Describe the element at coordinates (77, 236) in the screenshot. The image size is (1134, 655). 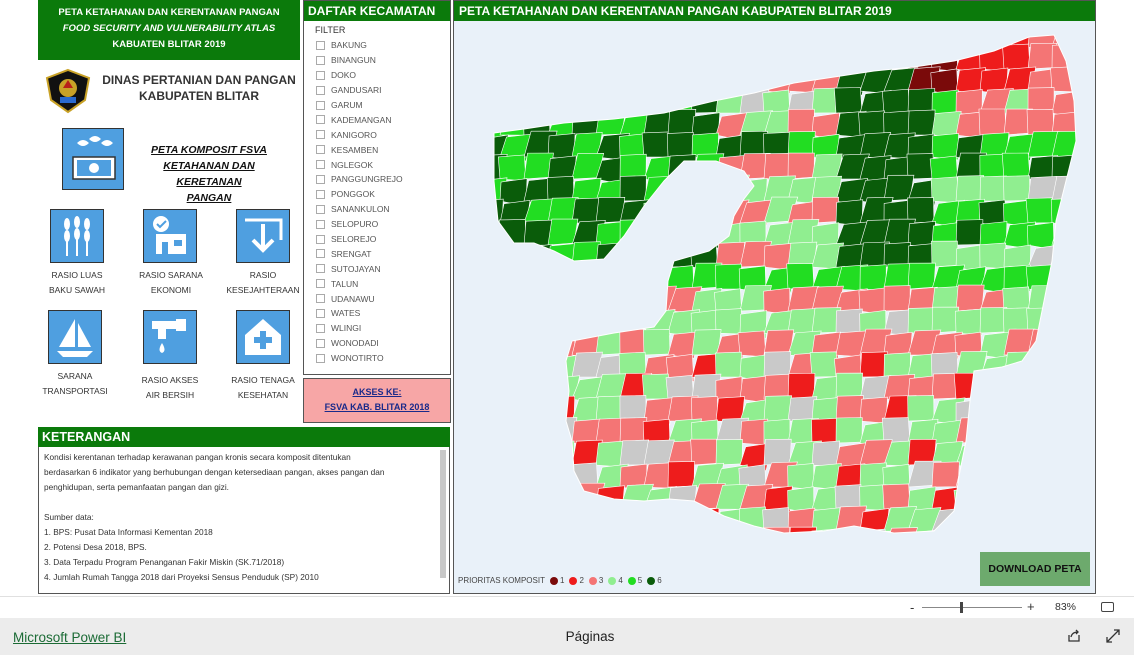
I see `wheat-icon-button` at that location.